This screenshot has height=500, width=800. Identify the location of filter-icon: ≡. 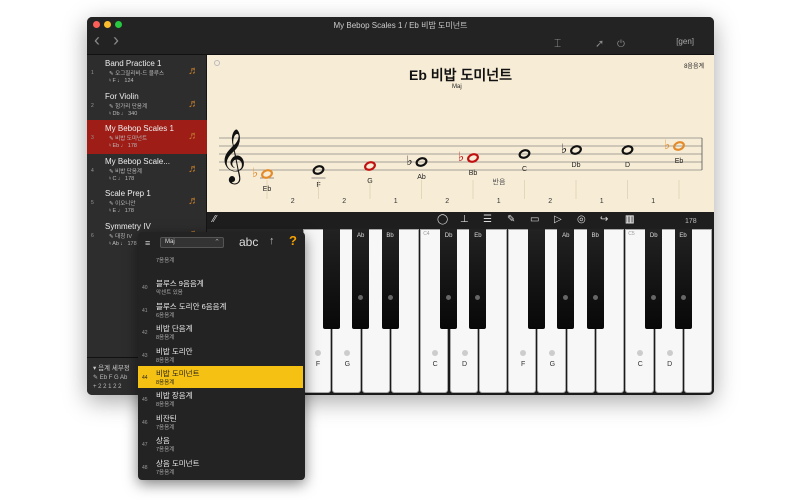
(147, 243).